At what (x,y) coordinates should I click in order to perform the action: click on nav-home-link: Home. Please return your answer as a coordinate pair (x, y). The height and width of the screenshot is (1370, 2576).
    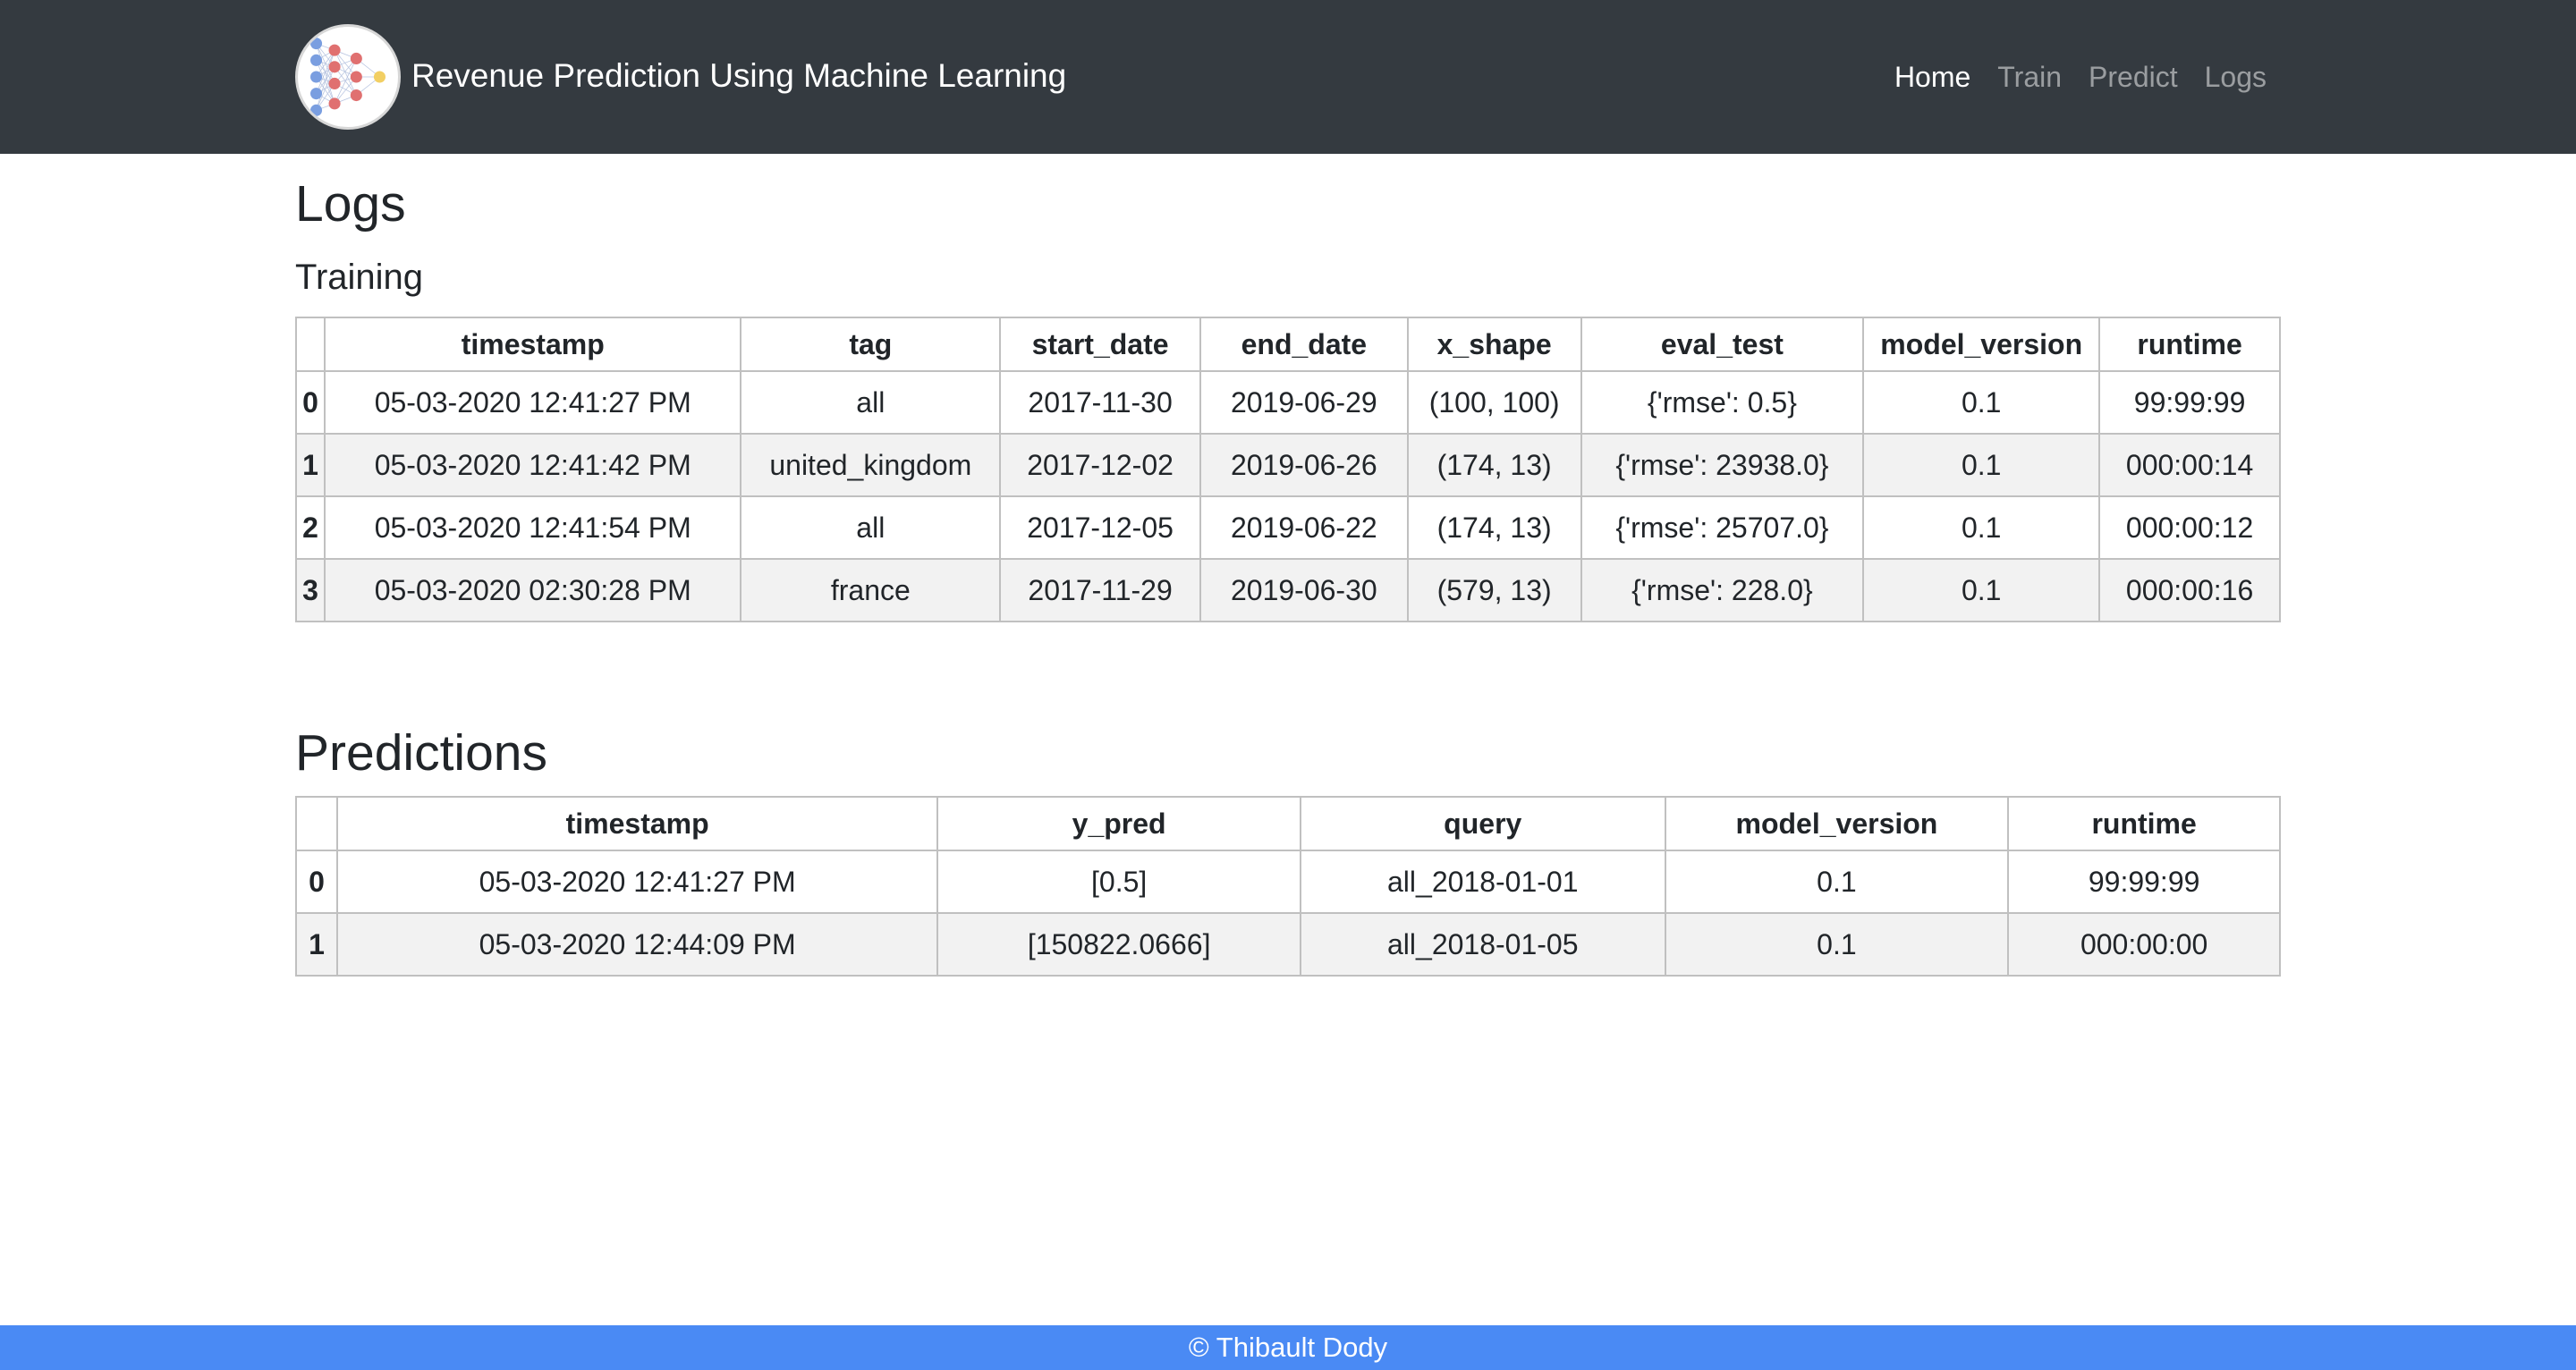
    Looking at the image, I should click on (1932, 77).